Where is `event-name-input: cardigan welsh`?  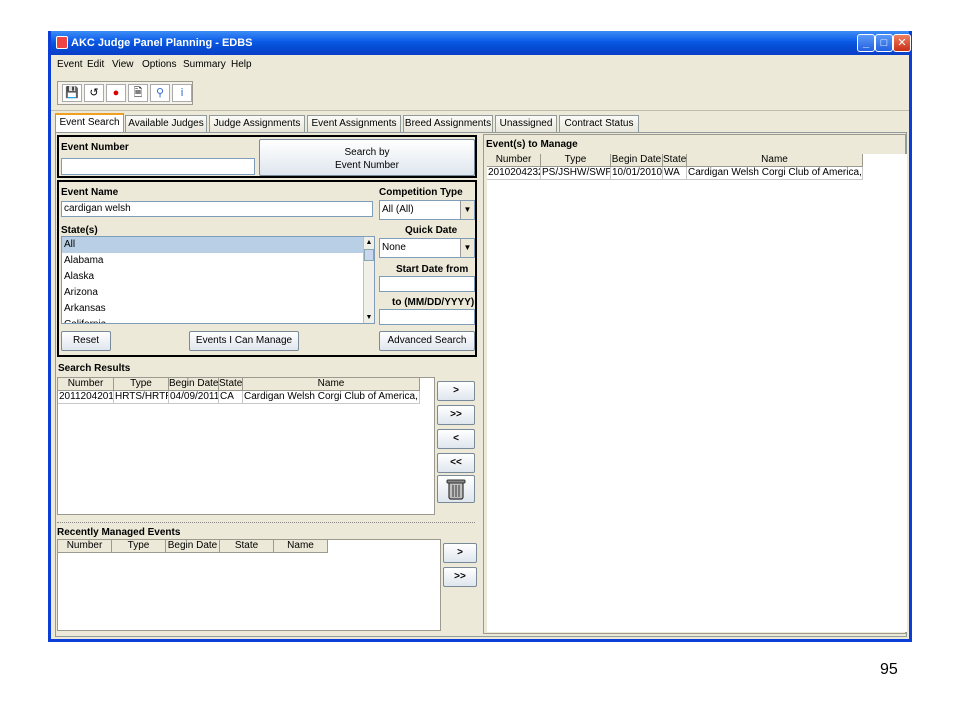
event-name-input: cardigan welsh is located at coordinates (217, 209).